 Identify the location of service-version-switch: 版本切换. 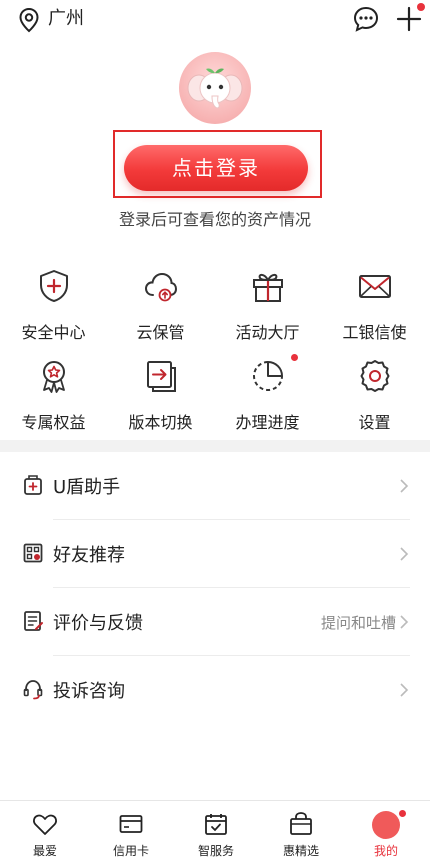
(160, 392).